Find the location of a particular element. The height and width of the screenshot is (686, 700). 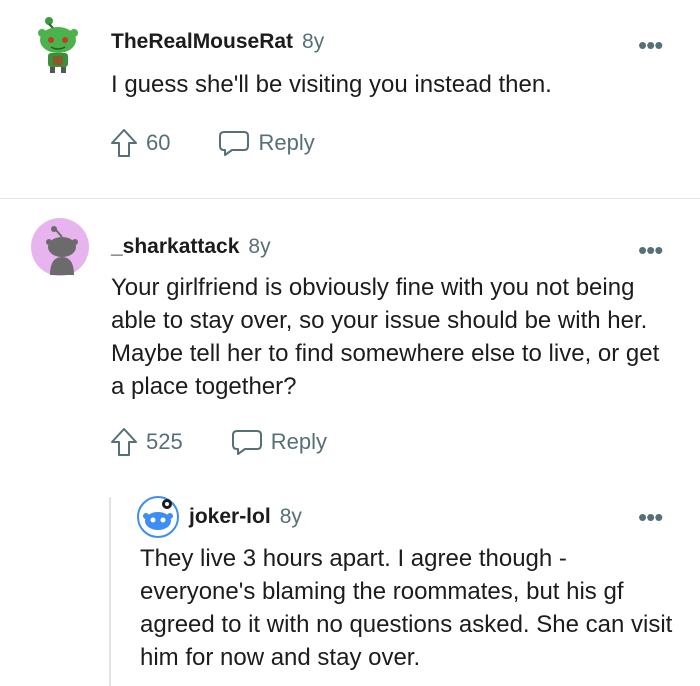

comment-meta: TheRealMouseRat 8y is located at coordinates (217, 42).